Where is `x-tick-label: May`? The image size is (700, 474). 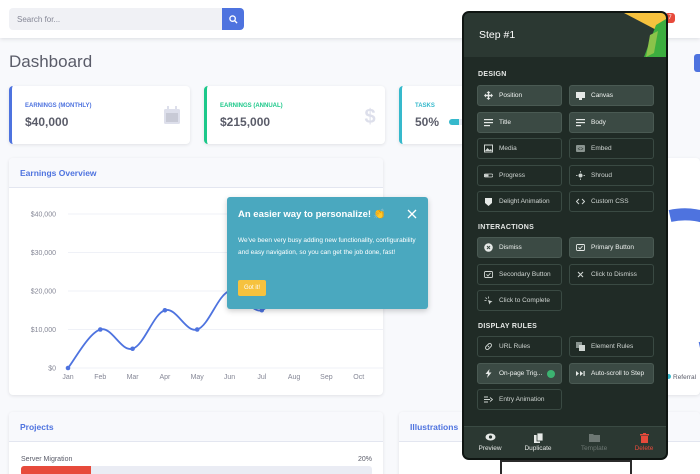
x-tick-label: May is located at coordinates (198, 377).